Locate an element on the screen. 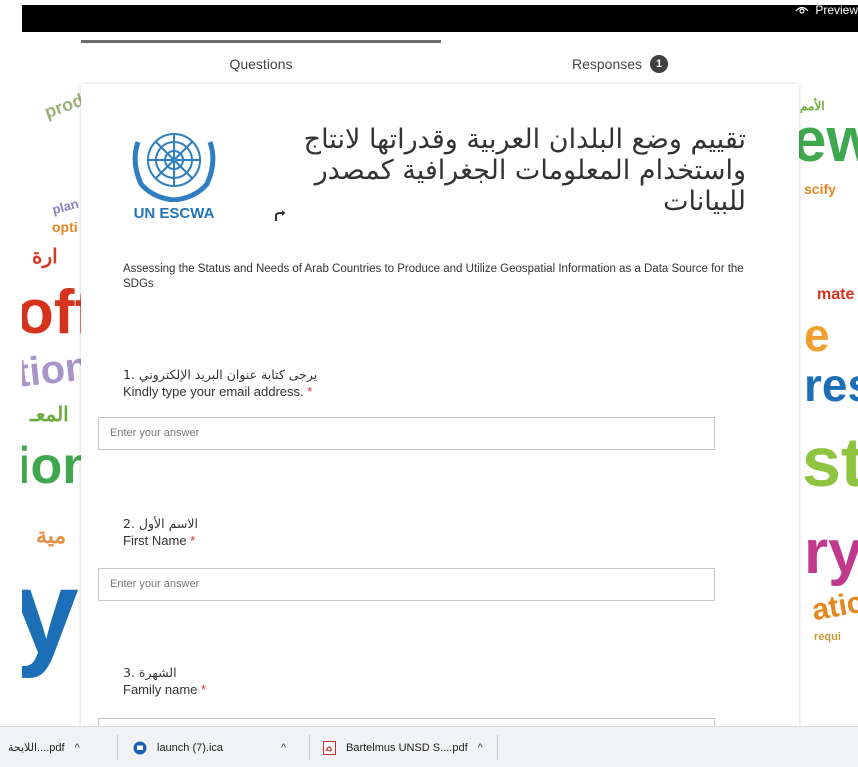 The height and width of the screenshot is (767, 858). preview-label: Preview is located at coordinates (836, 10).